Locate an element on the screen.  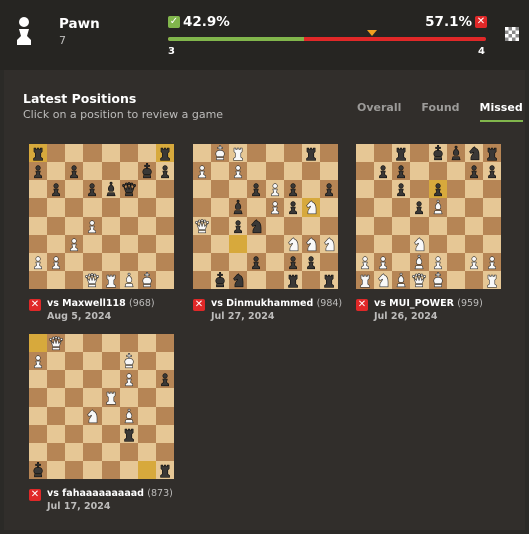
game-card: ✕ vs fahaaaaaaaaad (873) Jul 17, 2024 is located at coordinates (101, 423).